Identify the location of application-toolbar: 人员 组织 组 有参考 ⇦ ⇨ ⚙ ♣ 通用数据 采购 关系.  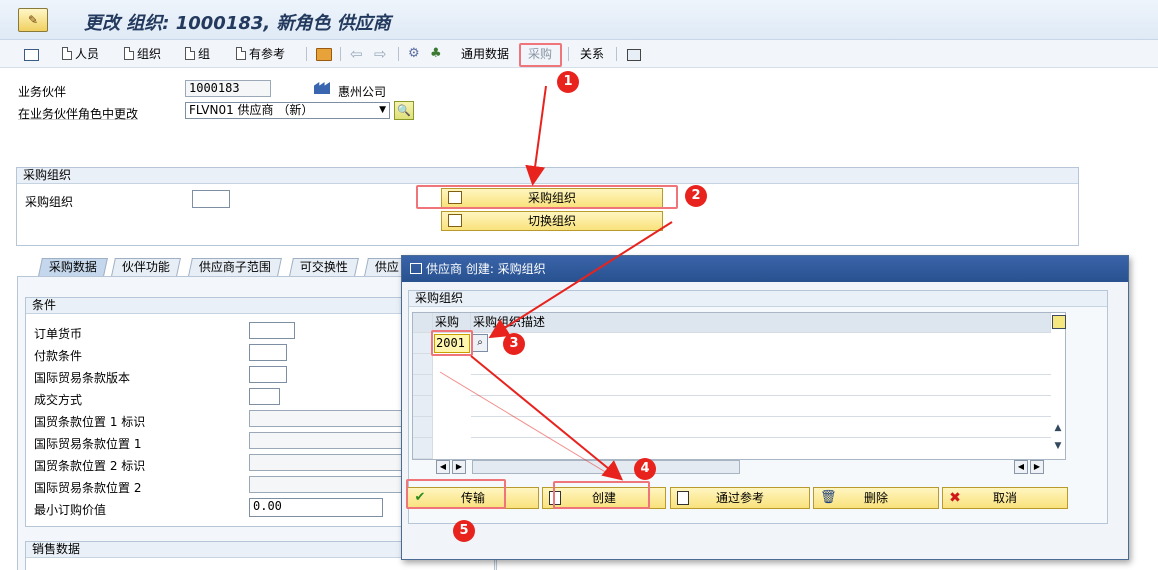
(579, 54).